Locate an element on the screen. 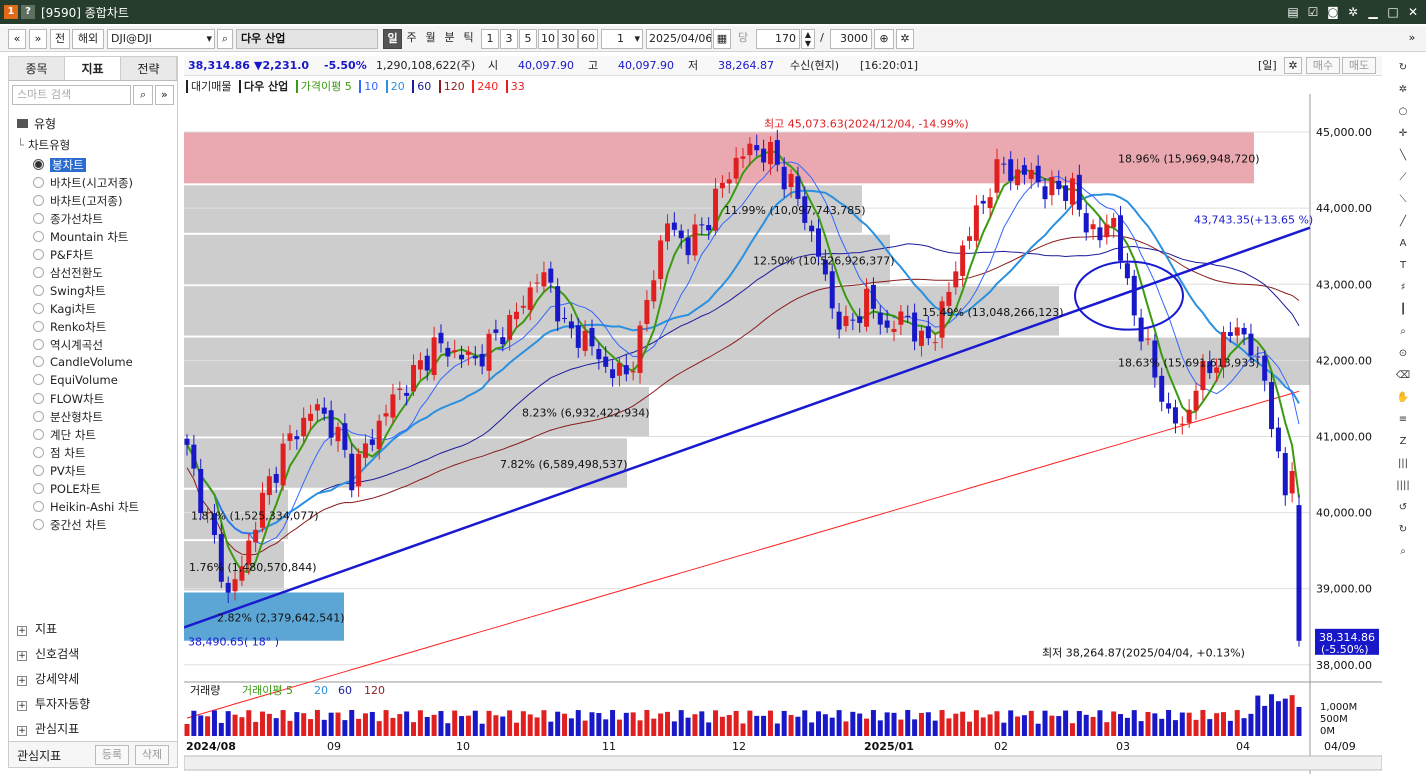 The width and height of the screenshot is (1426, 780). maximize-icon: □ is located at coordinates (1393, 12).